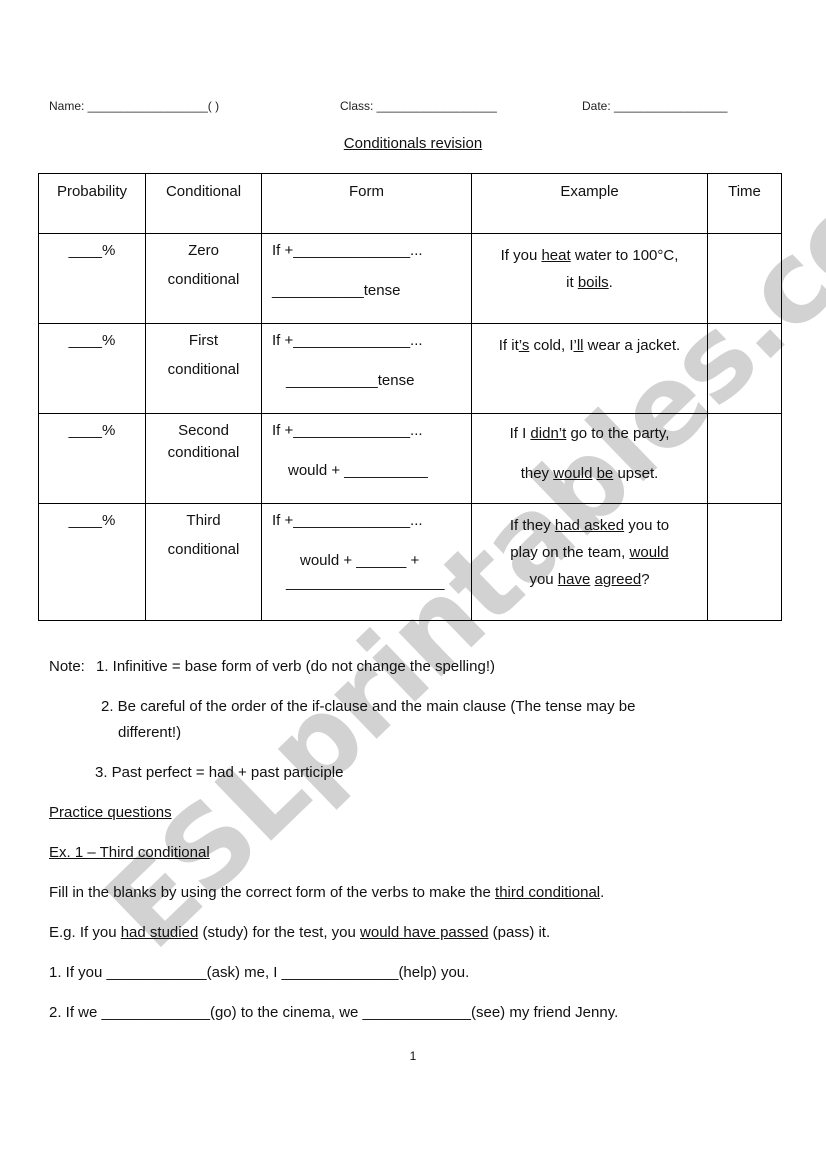  Describe the element at coordinates (203, 520) in the screenshot. I see `conditional-name: Third` at that location.